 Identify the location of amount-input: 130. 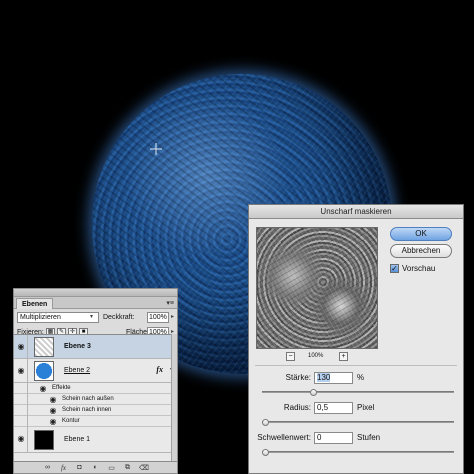
(333, 378).